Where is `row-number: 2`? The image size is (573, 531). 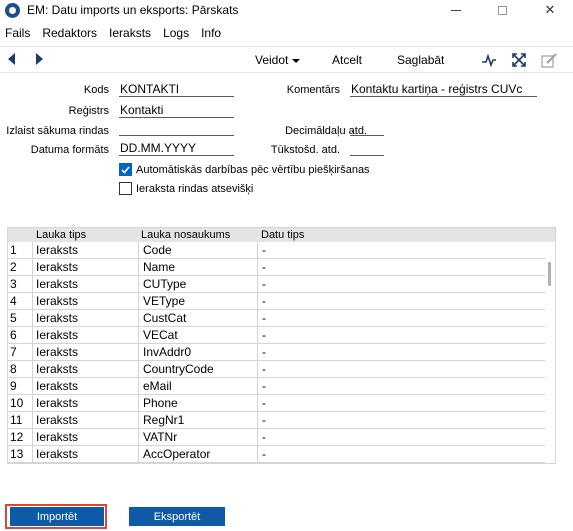
row-number: 2 is located at coordinates (20, 267).